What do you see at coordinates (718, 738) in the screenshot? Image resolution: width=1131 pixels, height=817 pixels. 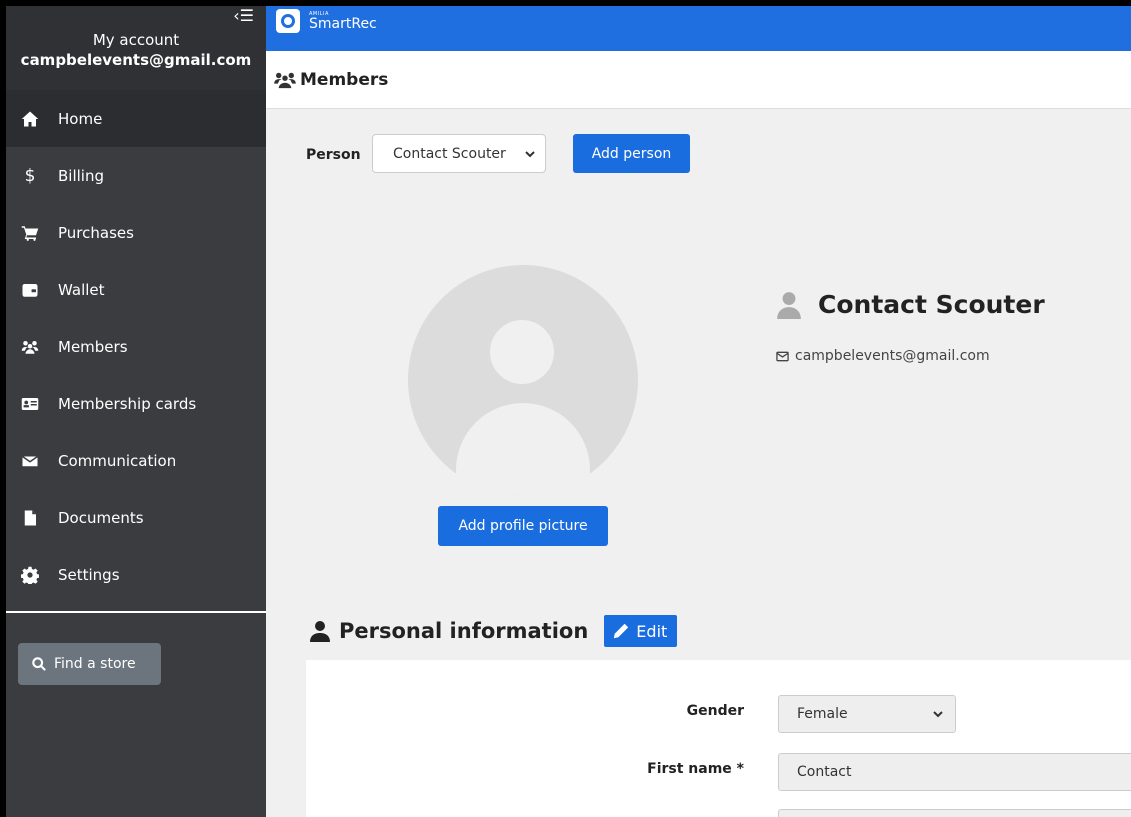 I see `personal-info-panel: Gender Female First name * Contact` at bounding box center [718, 738].